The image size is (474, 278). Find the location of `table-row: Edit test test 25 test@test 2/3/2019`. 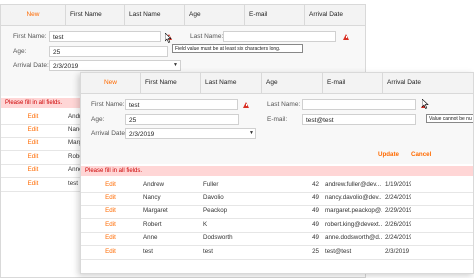

table-row: Edit test test 25 test@test 2/3/2019 is located at coordinates (277, 252).